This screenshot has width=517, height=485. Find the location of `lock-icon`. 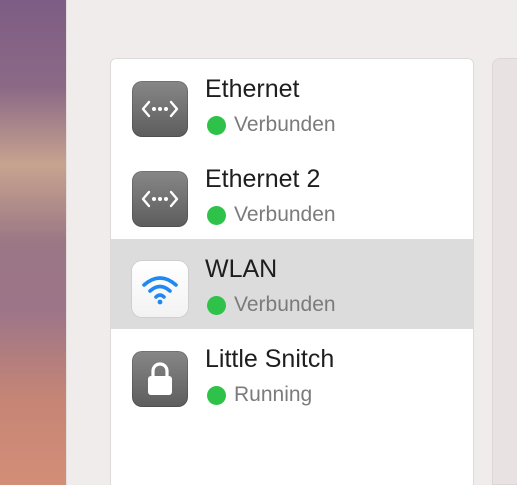

lock-icon is located at coordinates (160, 379).